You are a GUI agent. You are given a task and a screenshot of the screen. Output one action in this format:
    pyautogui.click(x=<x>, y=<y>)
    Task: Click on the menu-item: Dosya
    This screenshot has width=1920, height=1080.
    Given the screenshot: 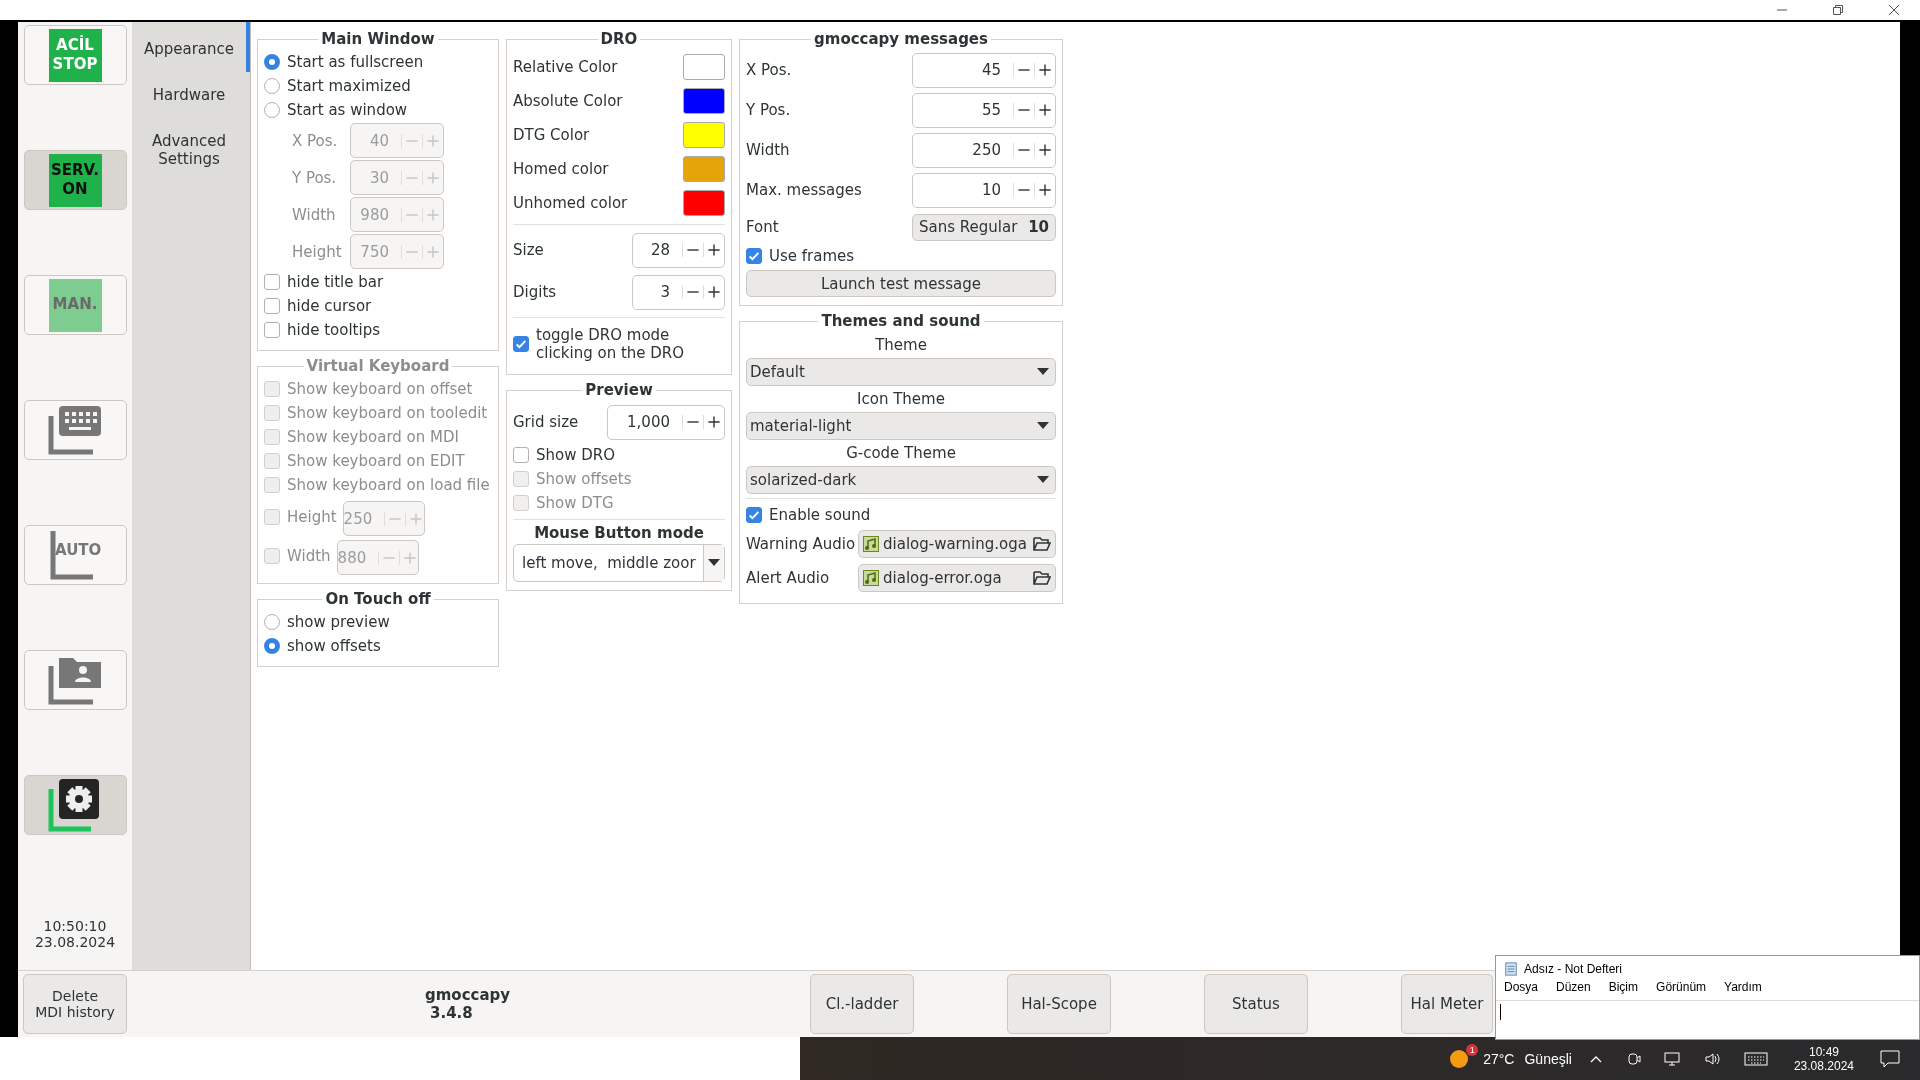 What is the action you would take?
    pyautogui.click(x=1521, y=987)
    